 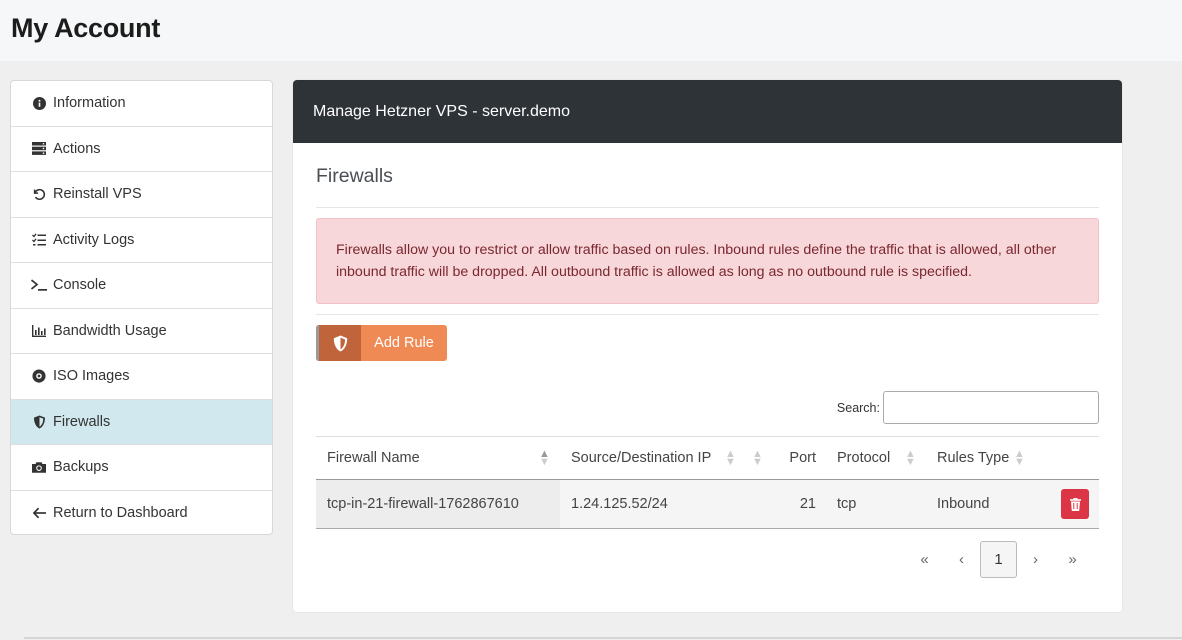 I want to click on panel-header: Manage Hetzner VPS - server.demo, so click(x=707, y=111).